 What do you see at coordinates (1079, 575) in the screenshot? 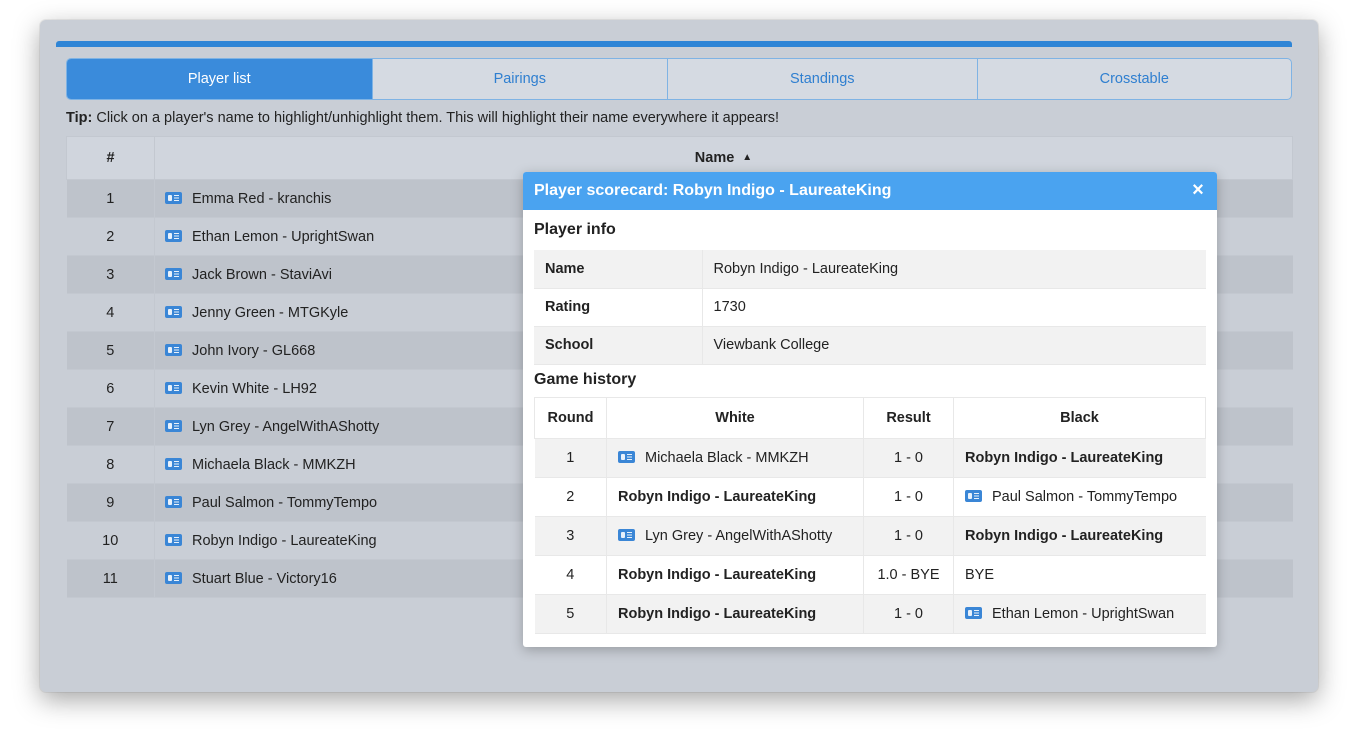
I see `game-player-cell: BYE` at bounding box center [1079, 575].